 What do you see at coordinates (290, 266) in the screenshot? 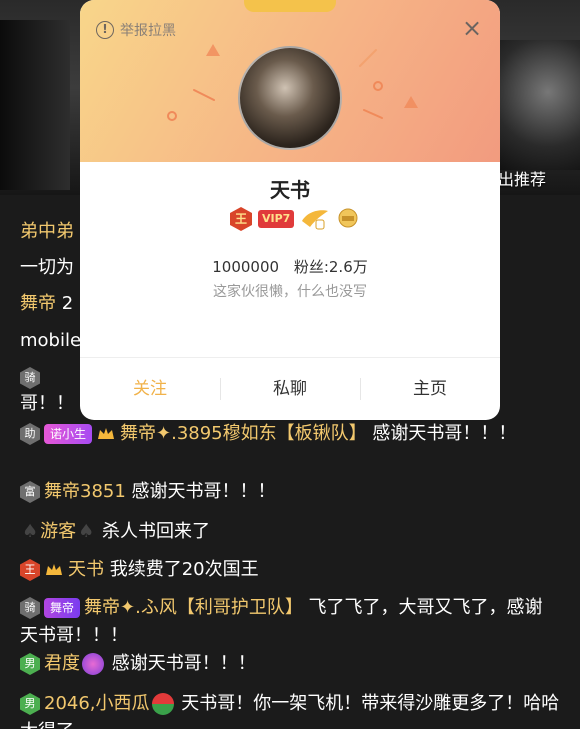
I see `profile-stats: 1000000 粉丝:2.6万` at bounding box center [290, 266].